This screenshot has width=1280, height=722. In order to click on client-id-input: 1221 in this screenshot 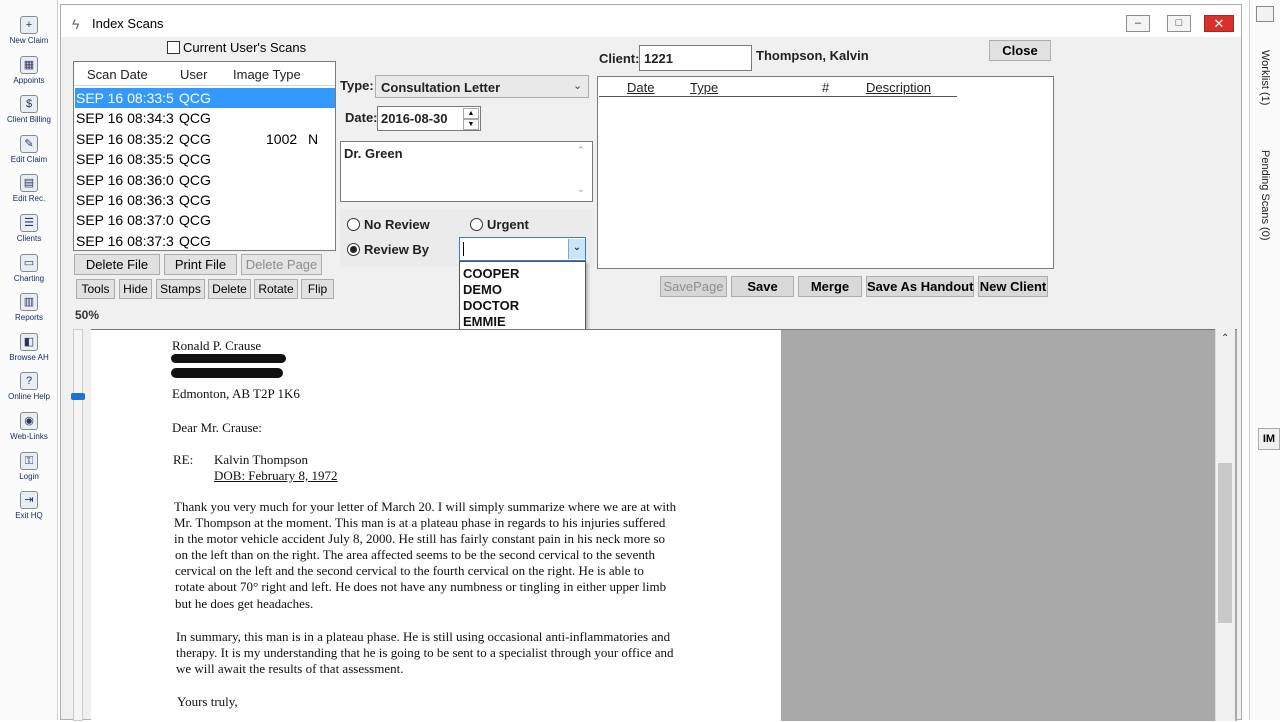, I will do `click(695, 58)`.